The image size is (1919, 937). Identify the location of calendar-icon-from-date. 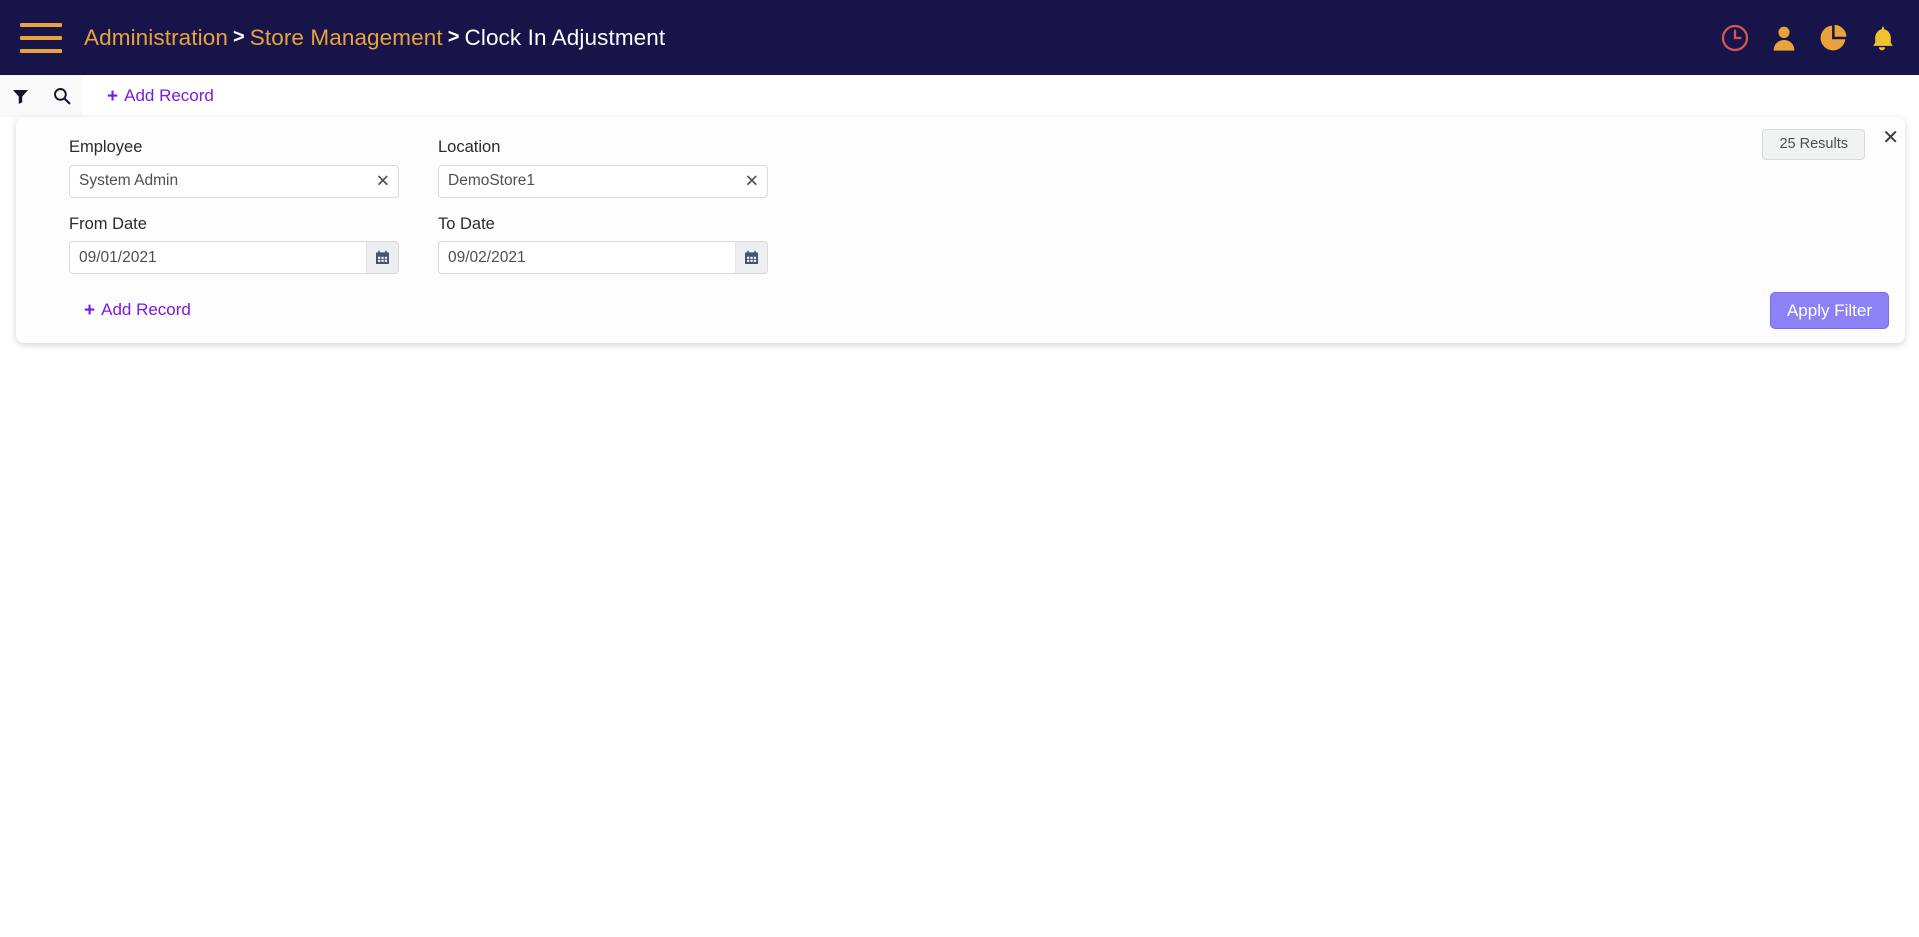
(382, 257).